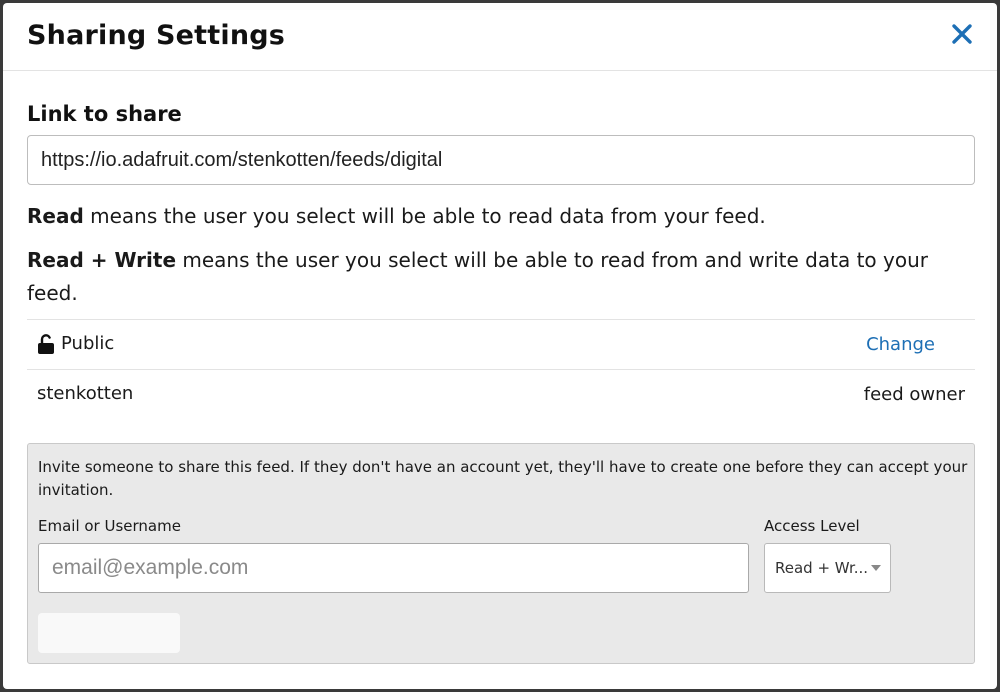 The width and height of the screenshot is (1000, 692). What do you see at coordinates (812, 526) in the screenshot?
I see `access-level-label: Access Level` at bounding box center [812, 526].